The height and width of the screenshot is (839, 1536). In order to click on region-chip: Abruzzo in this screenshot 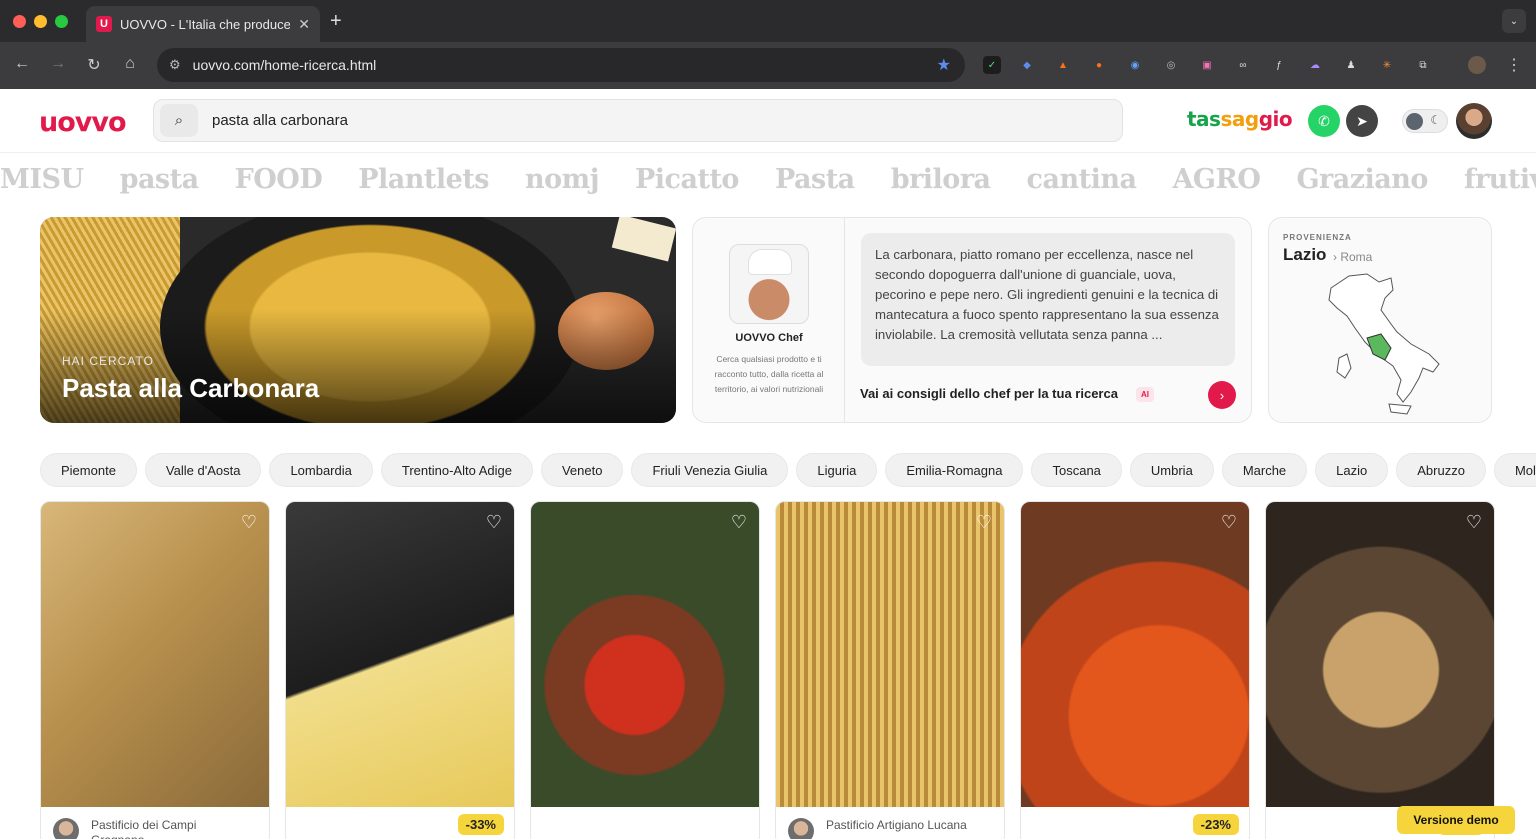, I will do `click(1441, 470)`.